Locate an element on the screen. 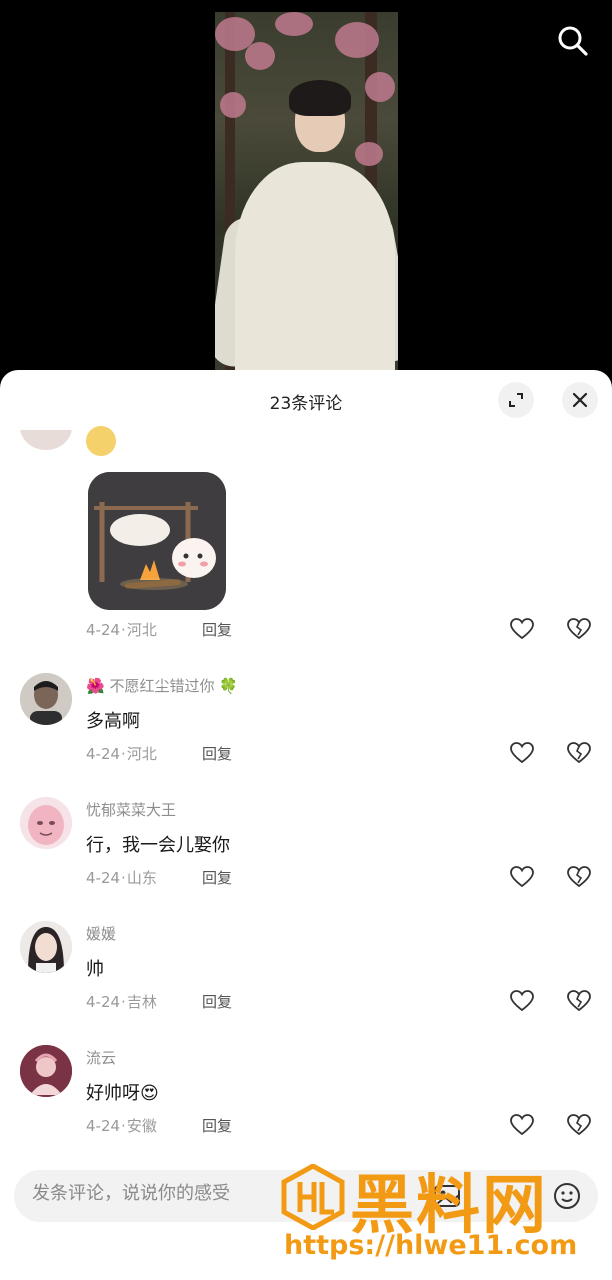  sticker-image is located at coordinates (157, 541).